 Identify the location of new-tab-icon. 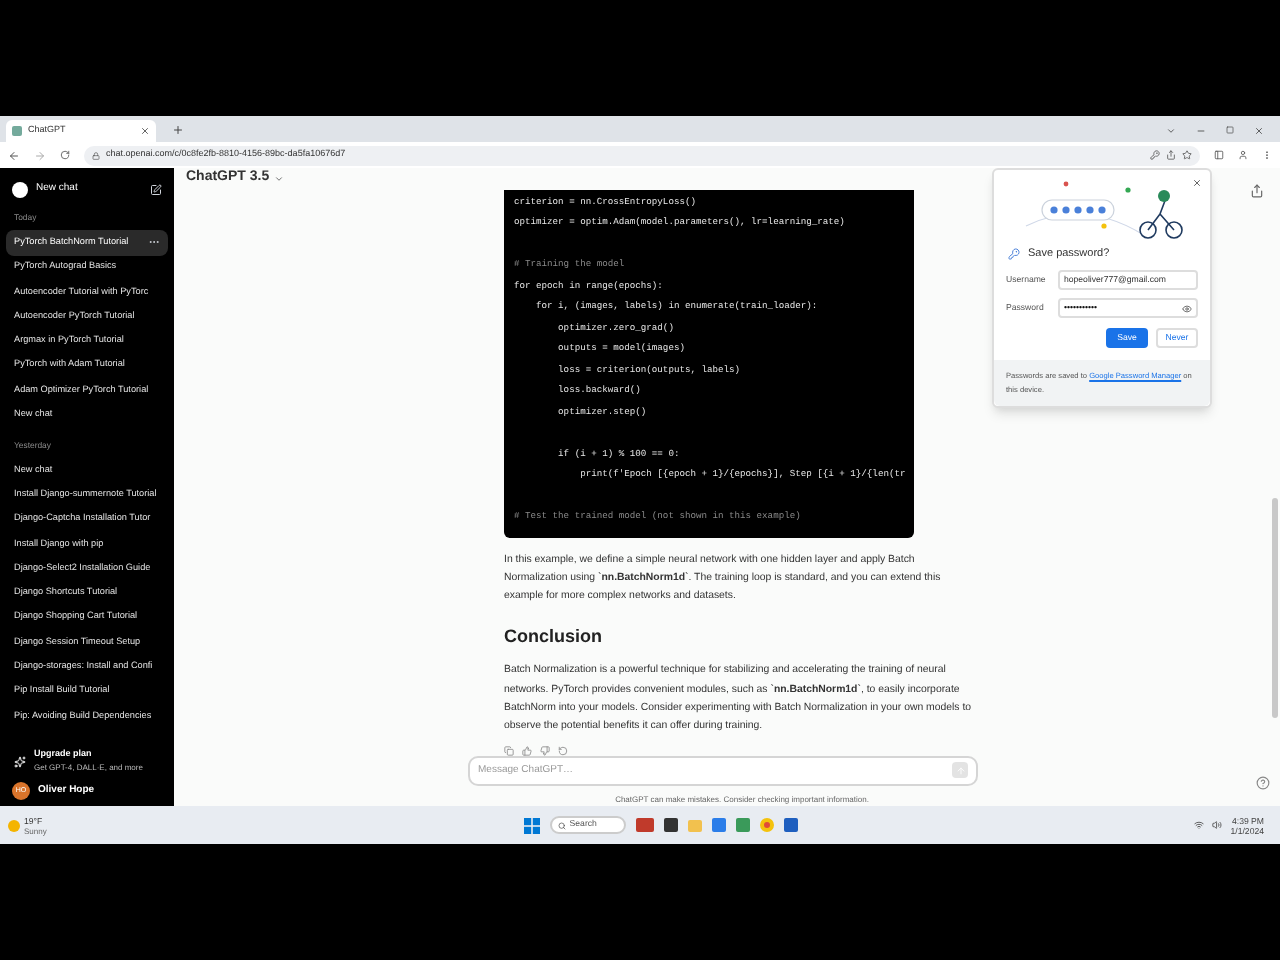
(178, 130).